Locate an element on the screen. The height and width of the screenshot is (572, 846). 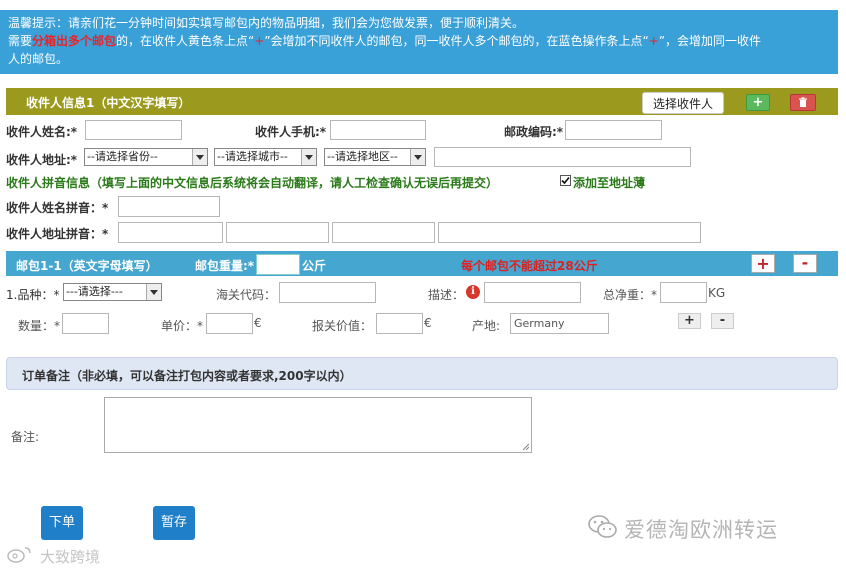
note-textarea is located at coordinates (318, 425).